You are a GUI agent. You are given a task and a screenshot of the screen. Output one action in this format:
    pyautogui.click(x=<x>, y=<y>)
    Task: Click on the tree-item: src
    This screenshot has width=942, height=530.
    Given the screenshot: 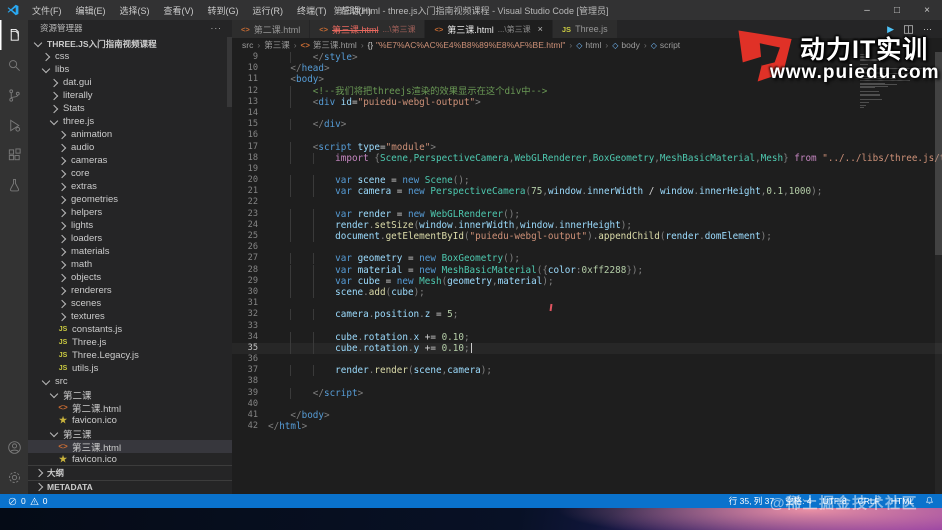 What is the action you would take?
    pyautogui.click(x=130, y=381)
    